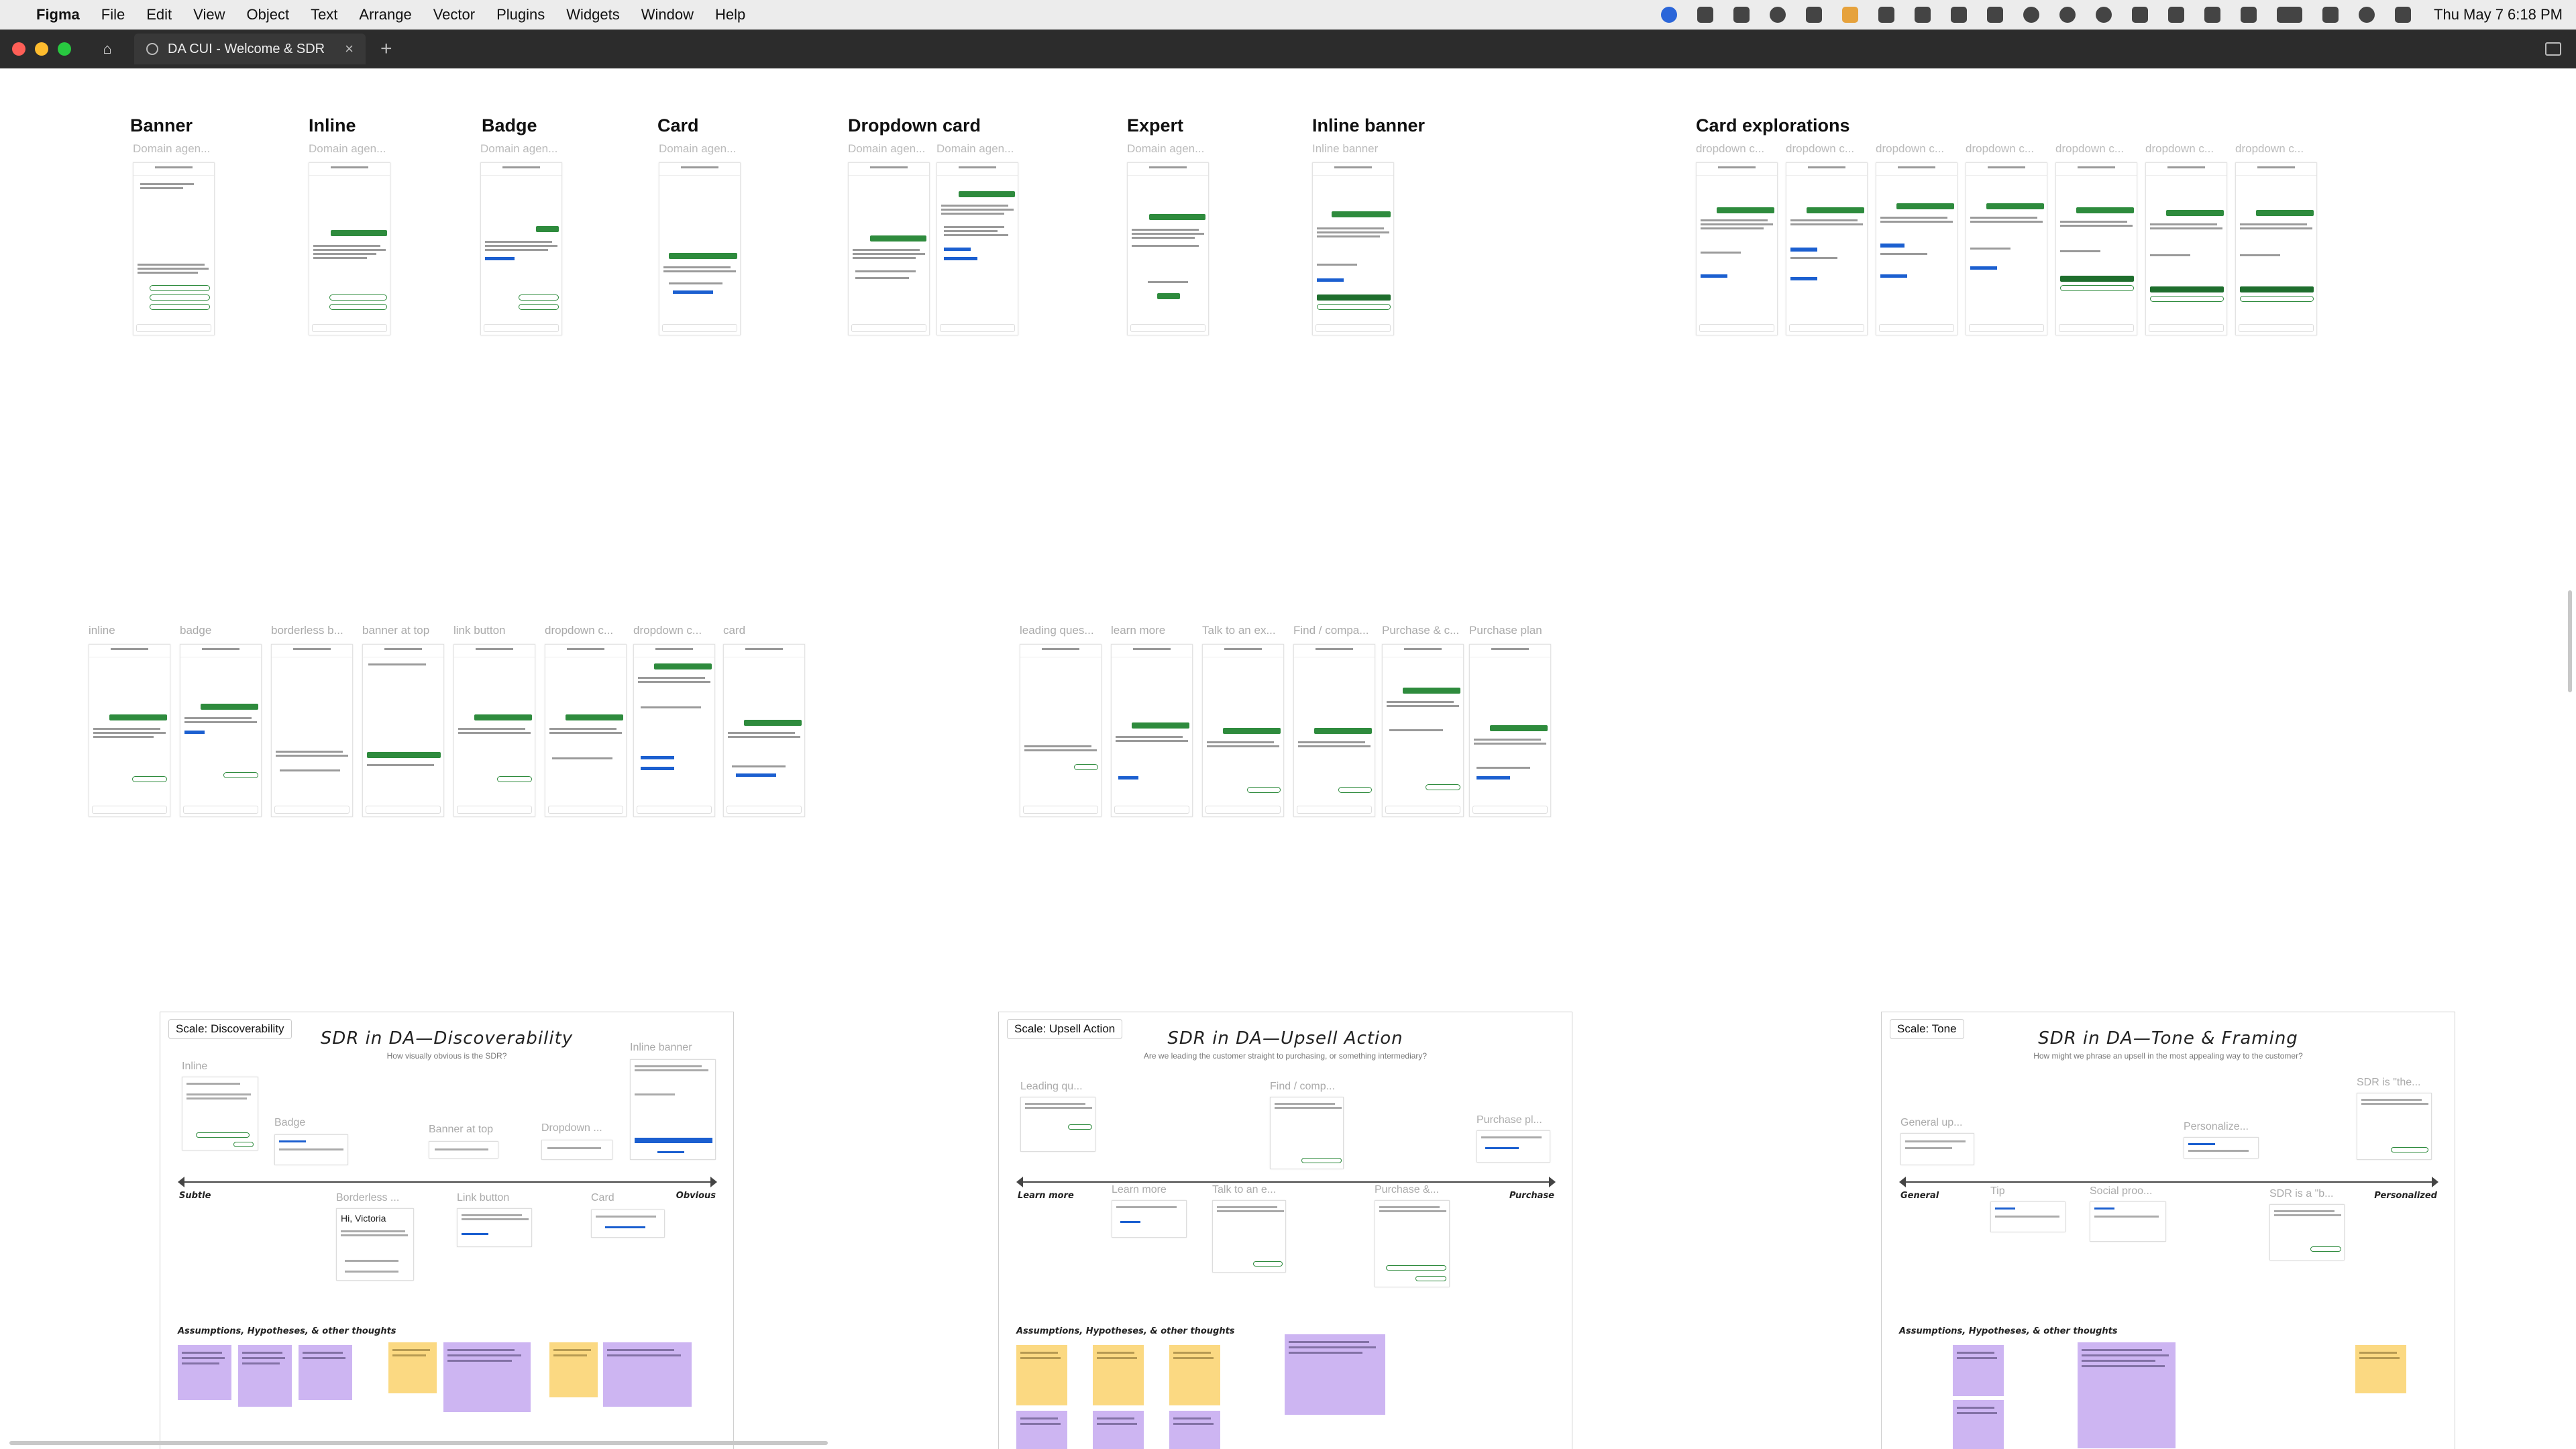 This screenshot has width=2576, height=1449. What do you see at coordinates (403, 730) in the screenshot?
I see `mockup-frame-banner-at-top` at bounding box center [403, 730].